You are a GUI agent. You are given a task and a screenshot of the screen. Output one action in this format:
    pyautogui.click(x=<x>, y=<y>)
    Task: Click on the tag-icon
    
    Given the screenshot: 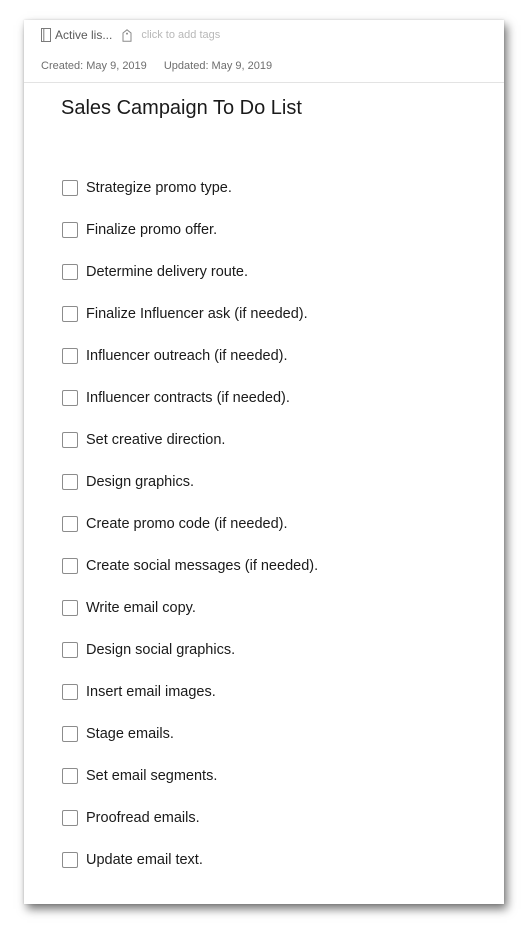 What is the action you would take?
    pyautogui.click(x=127, y=35)
    